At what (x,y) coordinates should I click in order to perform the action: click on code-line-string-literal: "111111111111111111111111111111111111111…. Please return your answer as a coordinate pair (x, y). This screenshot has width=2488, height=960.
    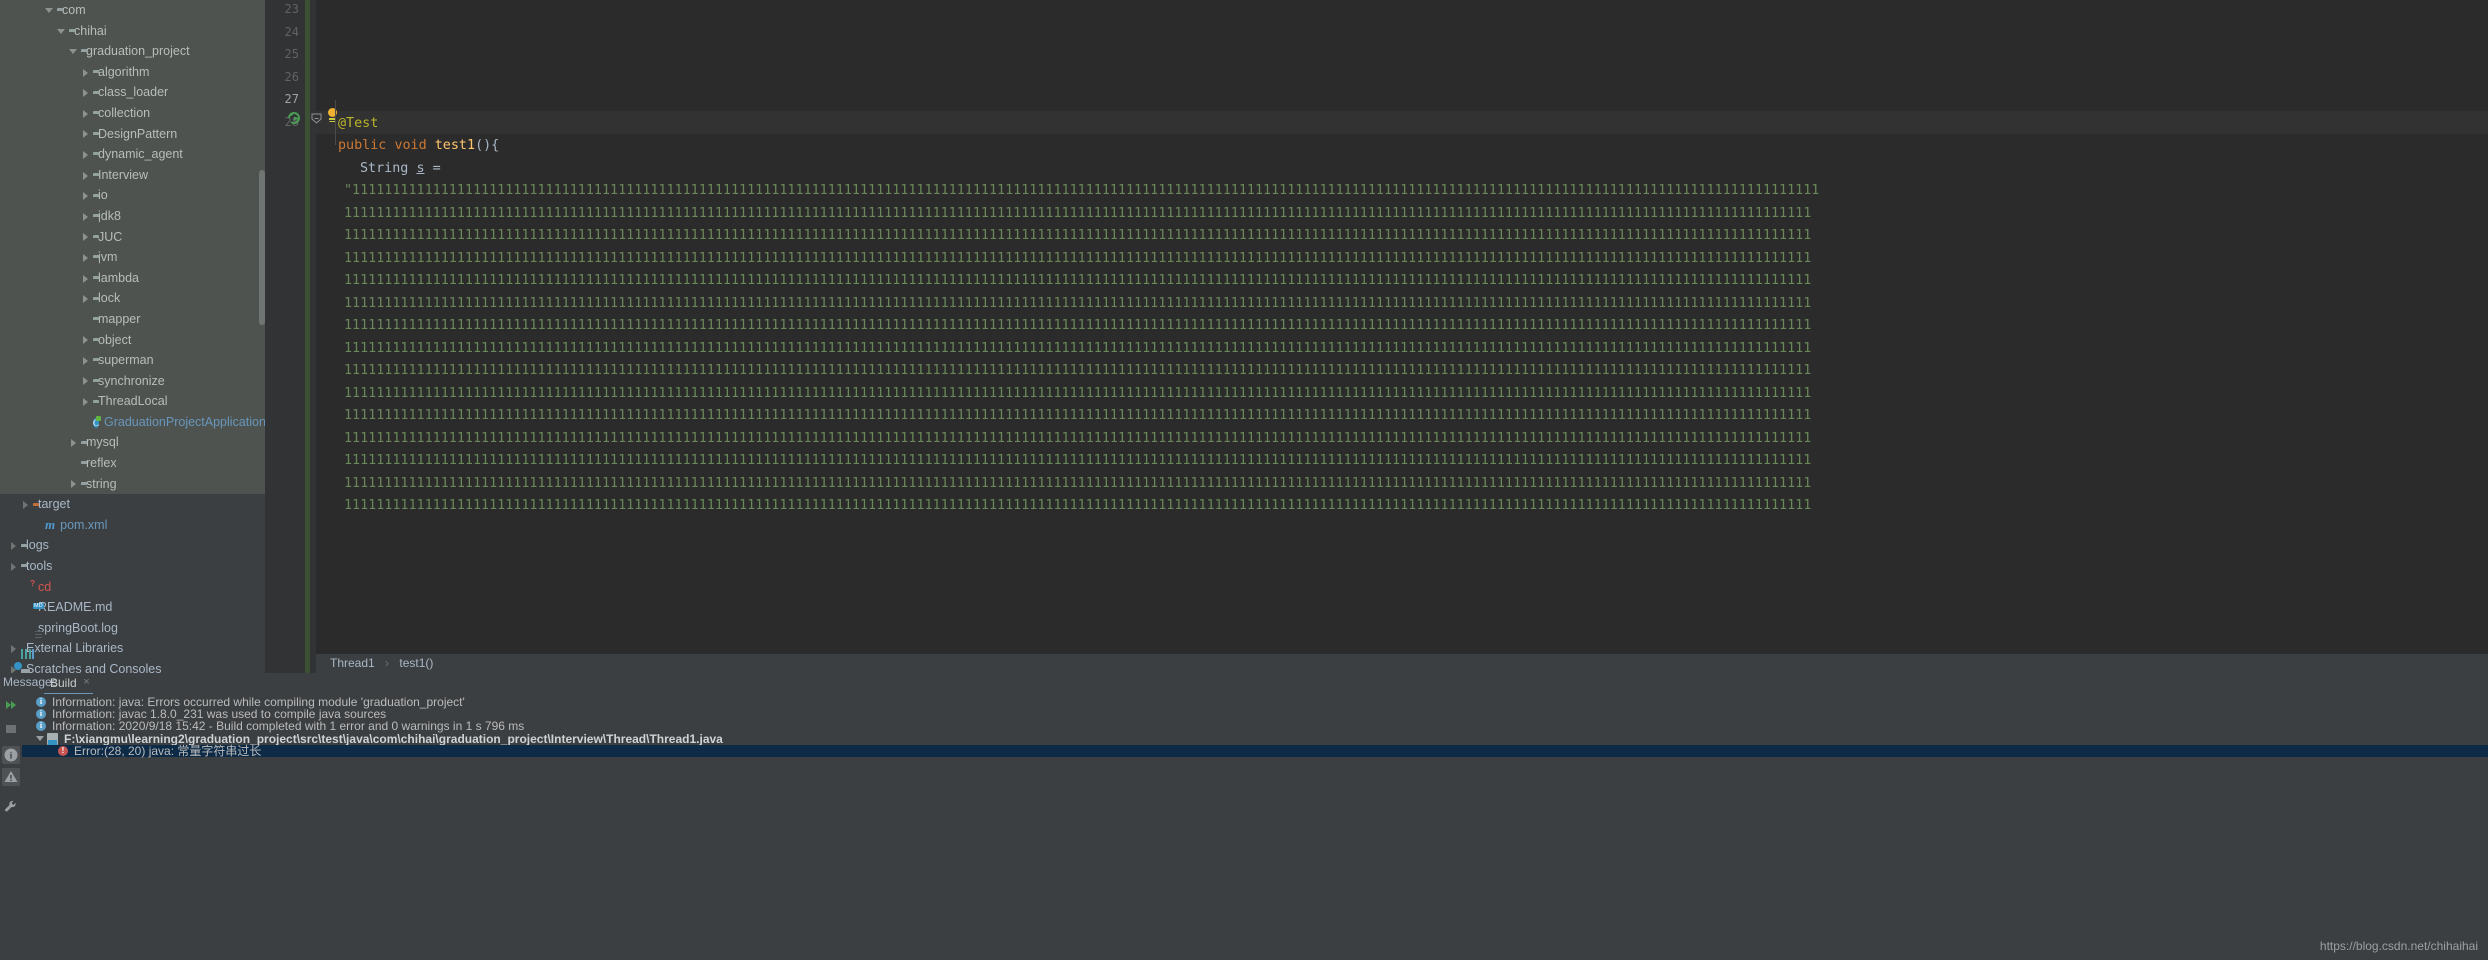
    Looking at the image, I should click on (1082, 190).